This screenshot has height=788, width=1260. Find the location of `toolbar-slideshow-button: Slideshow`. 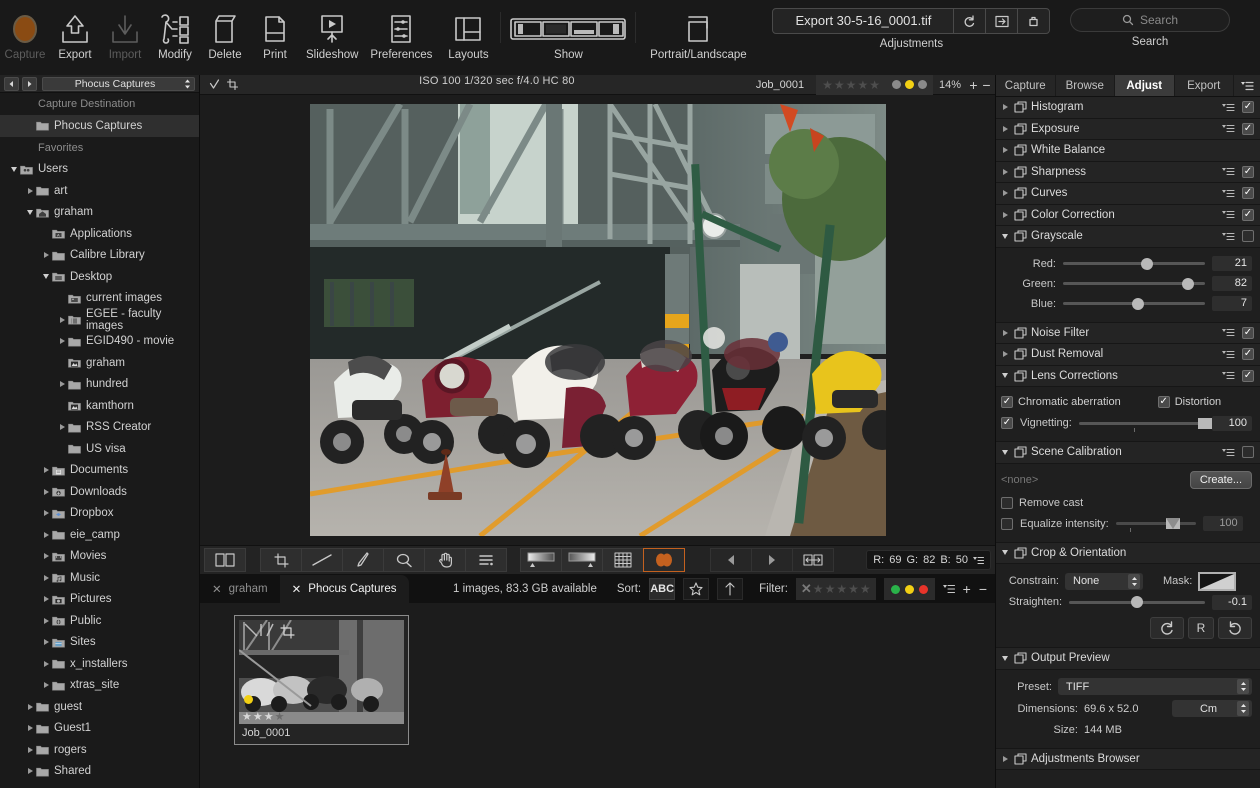

toolbar-slideshow-button: Slideshow is located at coordinates (332, 34).